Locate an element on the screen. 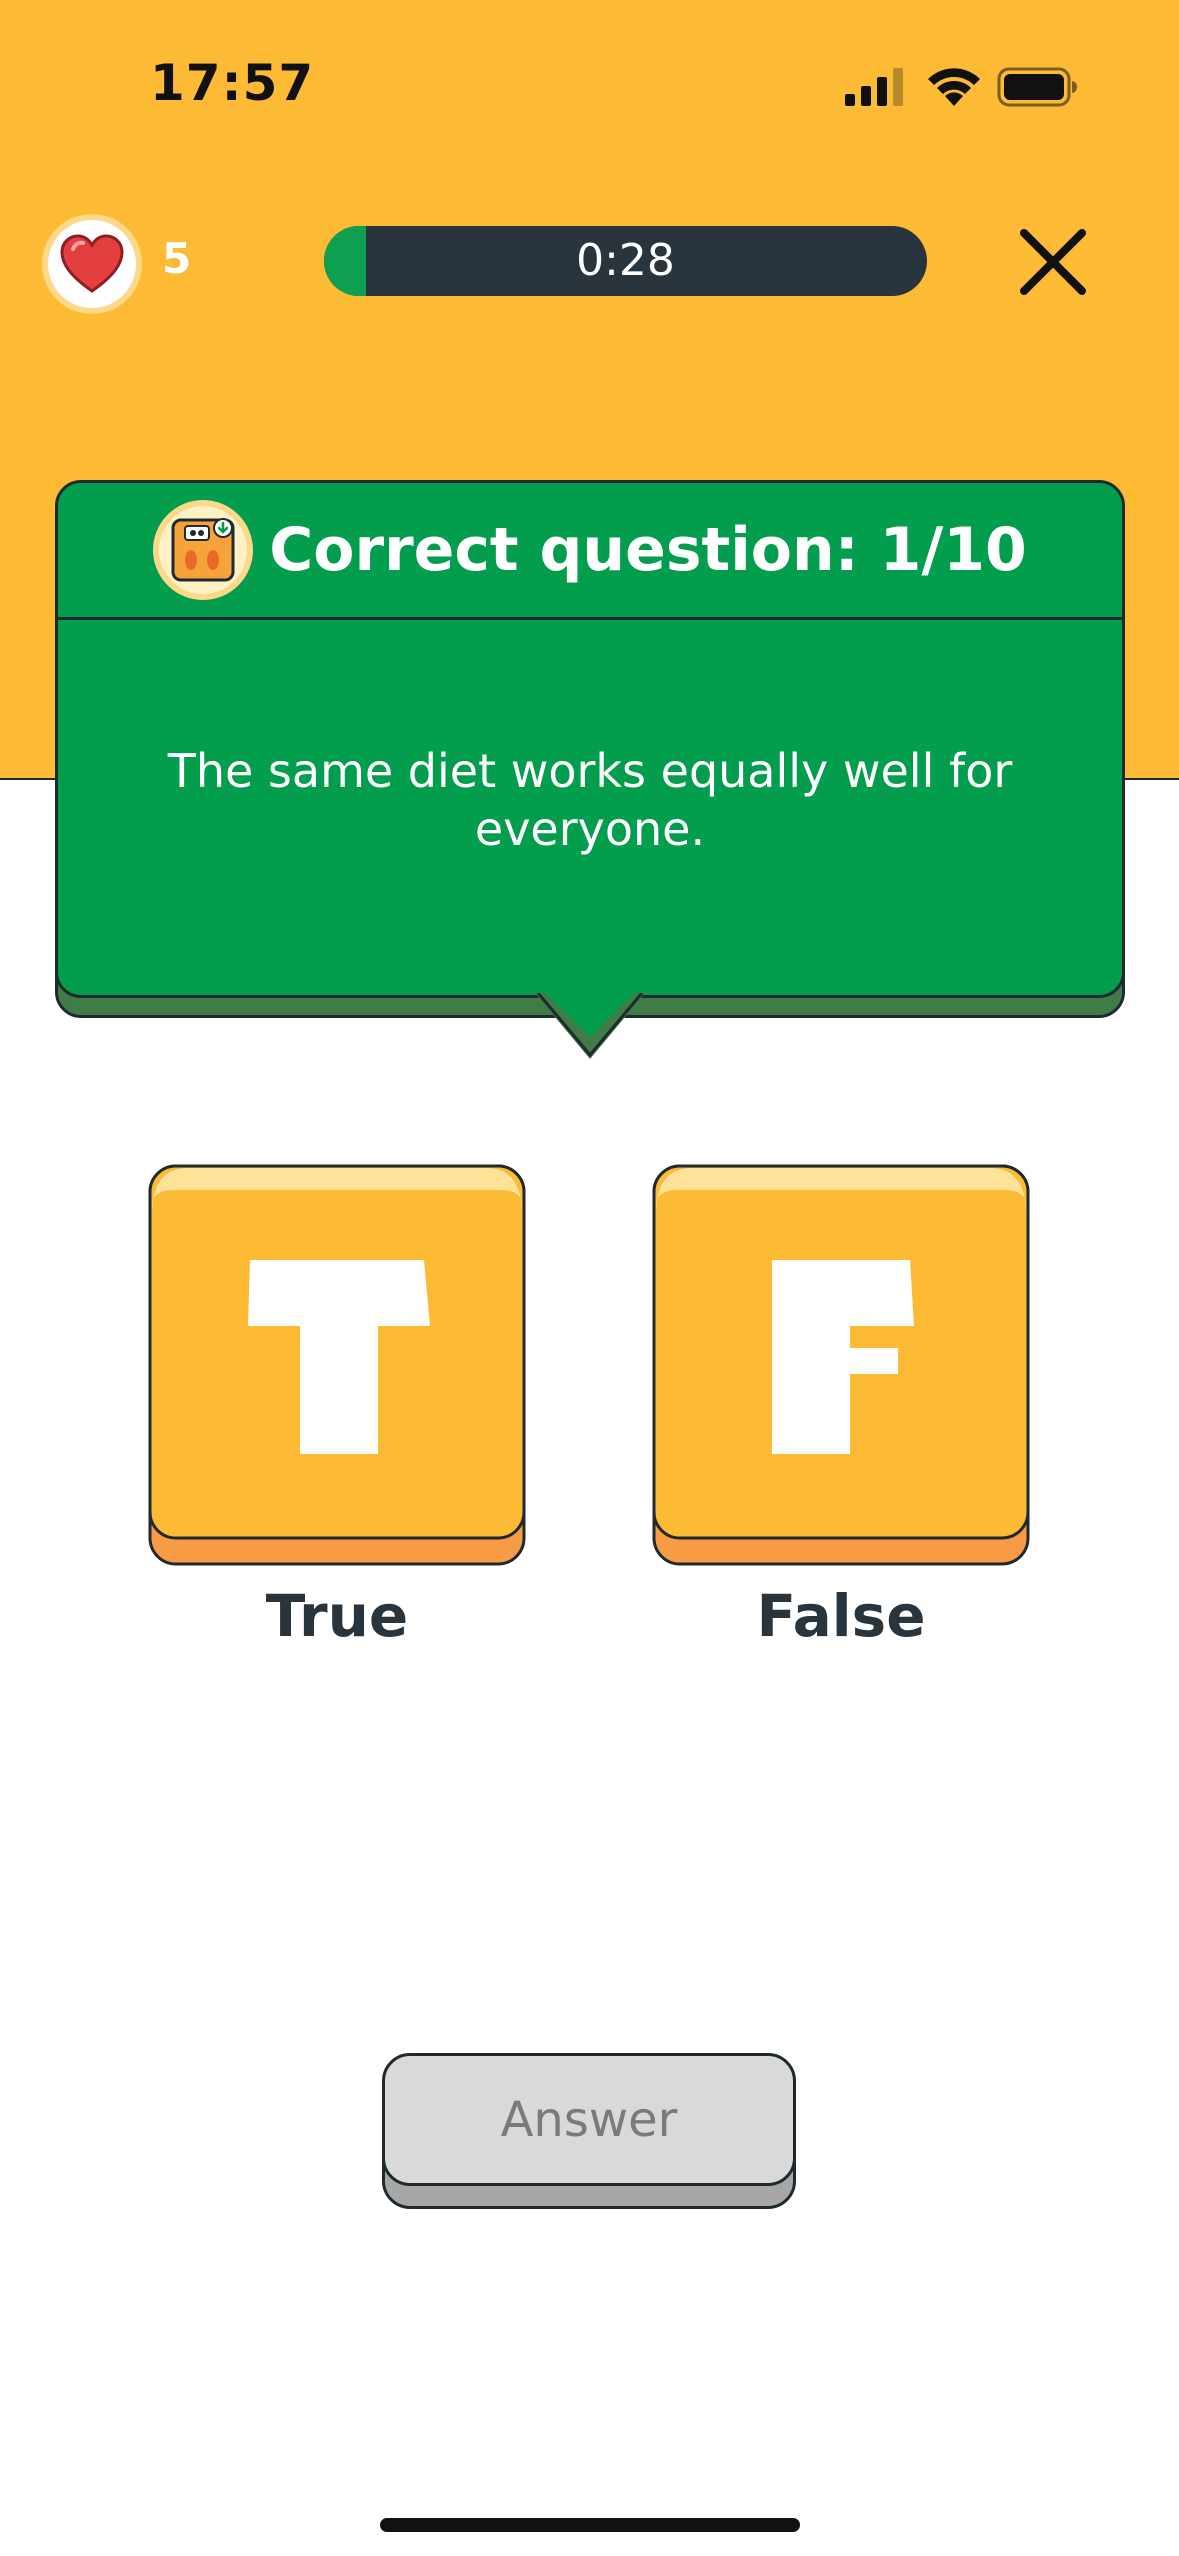  heart-icon is located at coordinates (92, 263).